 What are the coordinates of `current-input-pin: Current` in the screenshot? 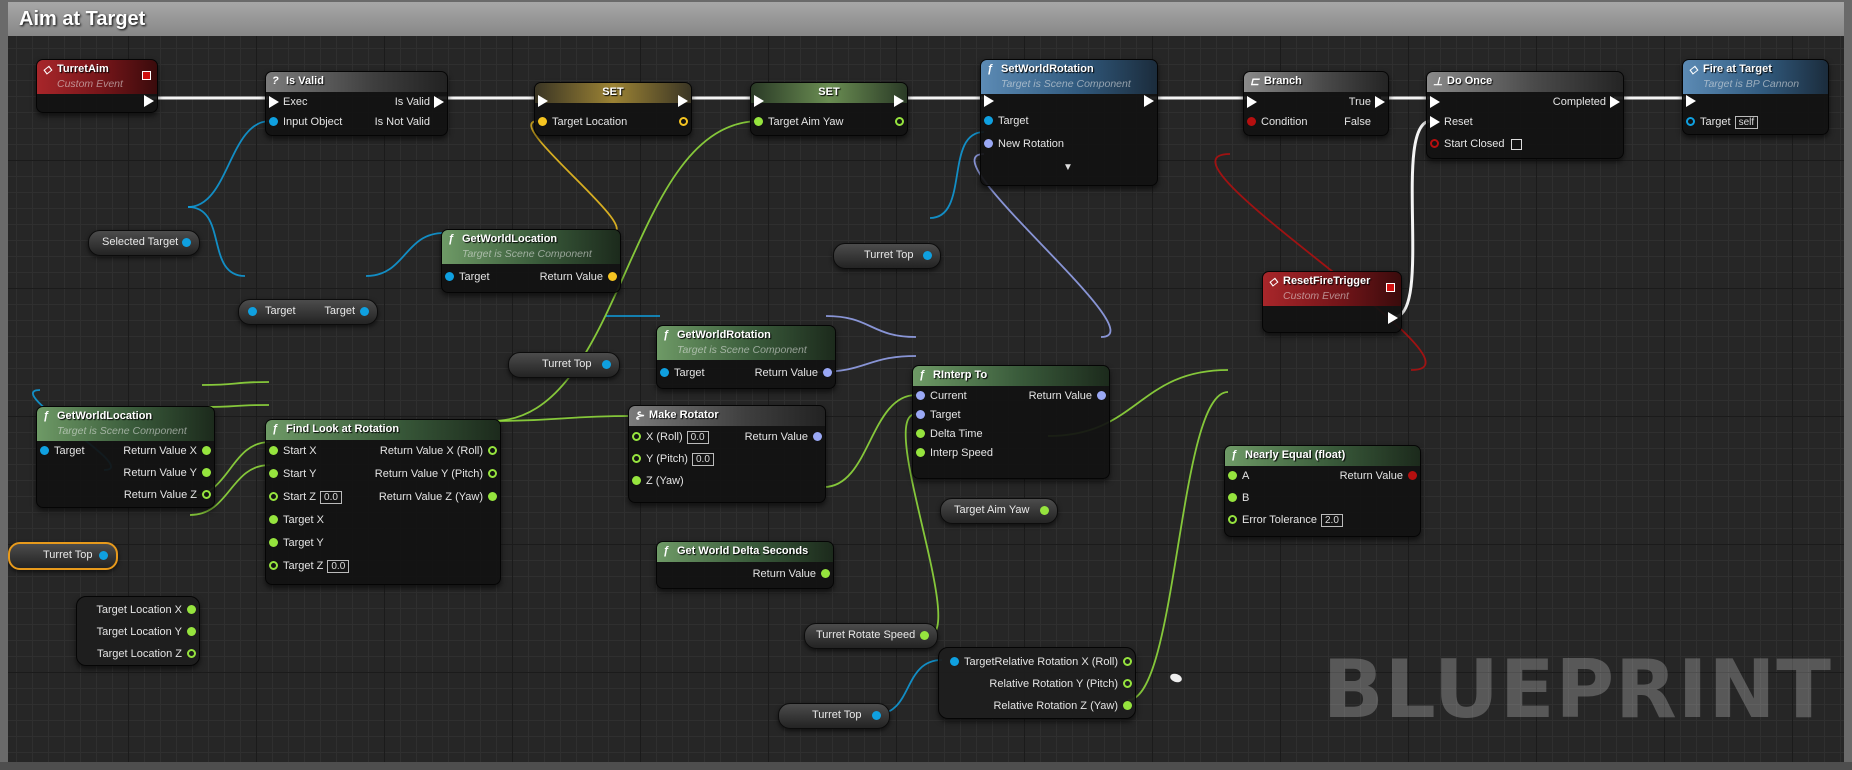 It's located at (940, 396).